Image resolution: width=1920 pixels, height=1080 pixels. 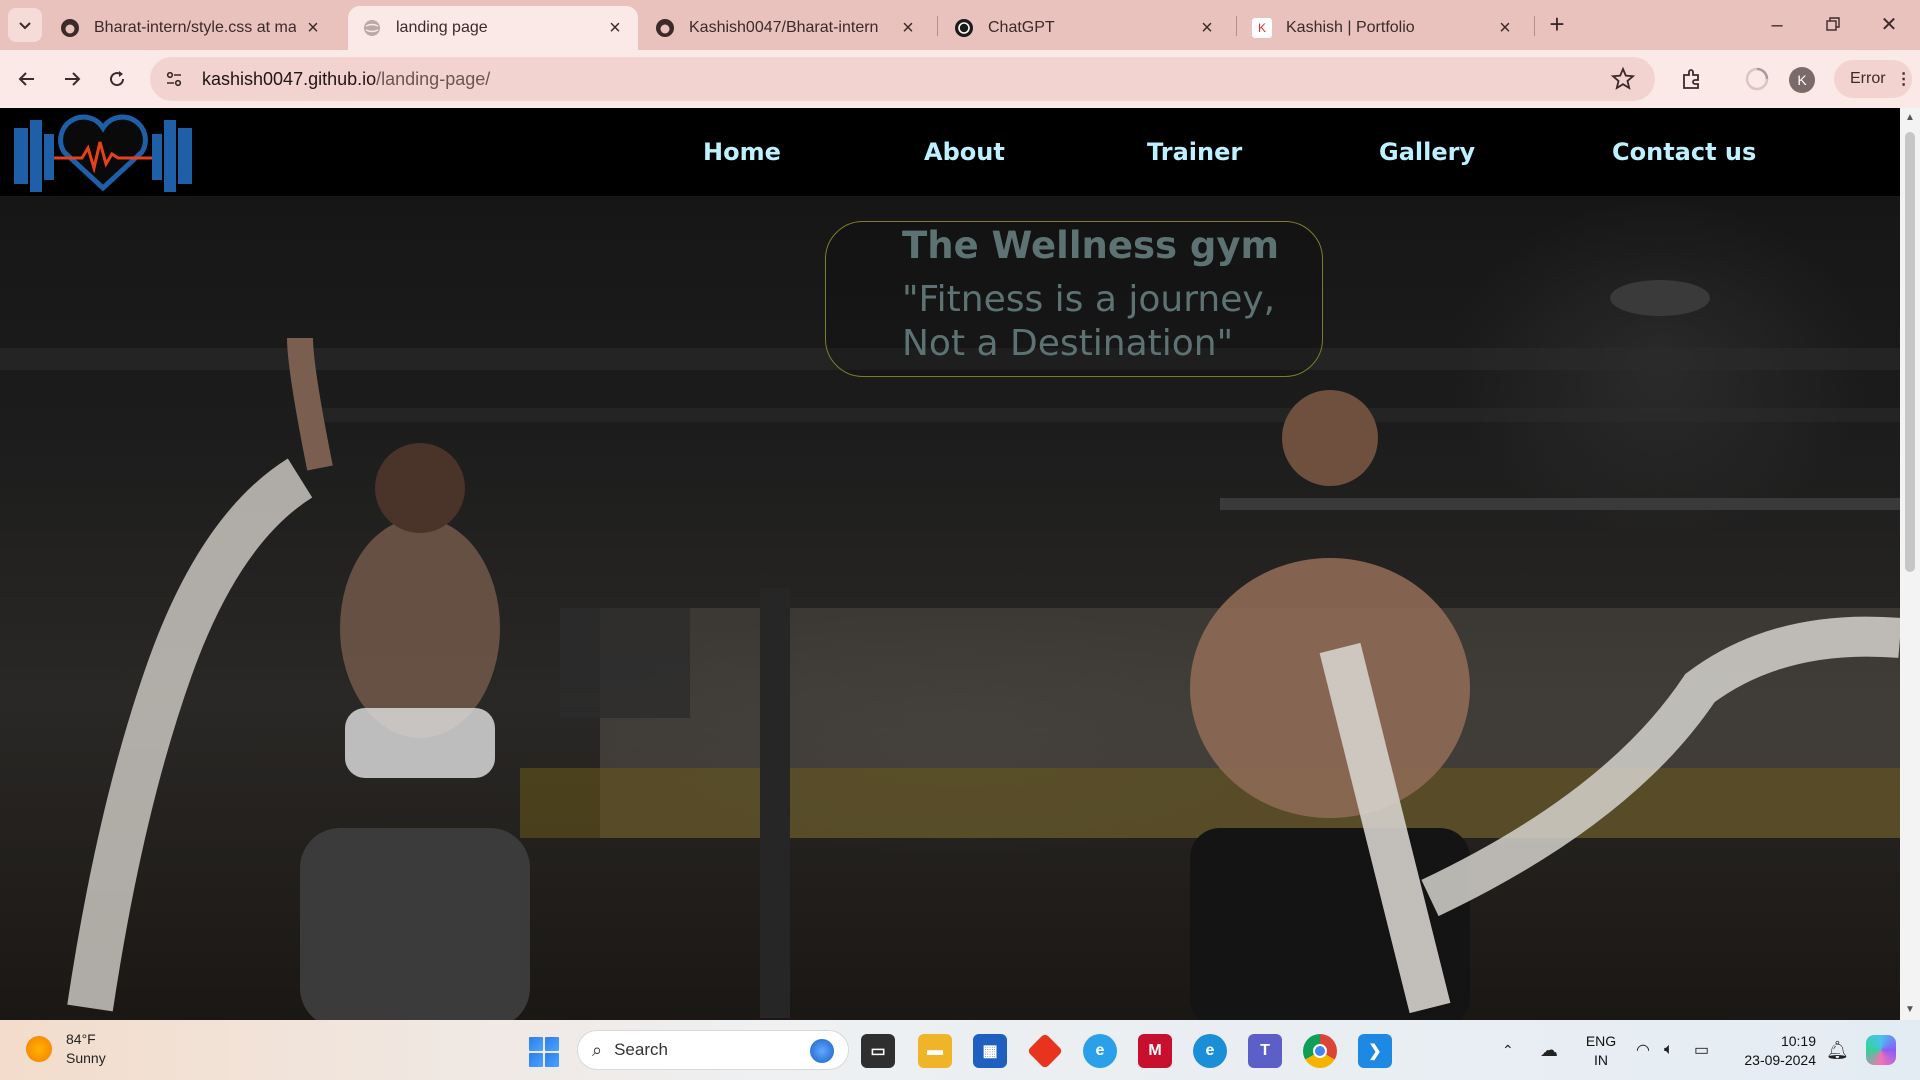 I want to click on tab-bharat-intern: Kashish0047/Bharat-intern ×, so click(x=786, y=28).